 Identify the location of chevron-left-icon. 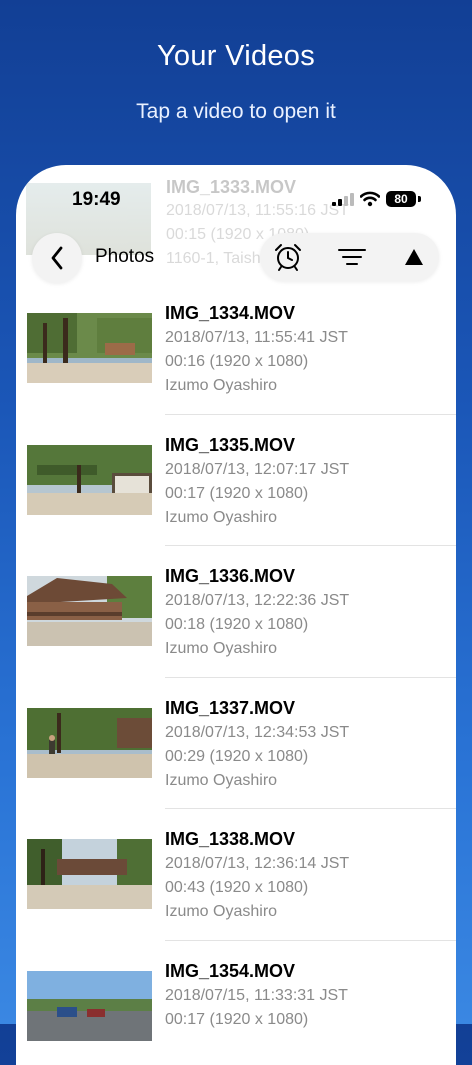
(57, 258).